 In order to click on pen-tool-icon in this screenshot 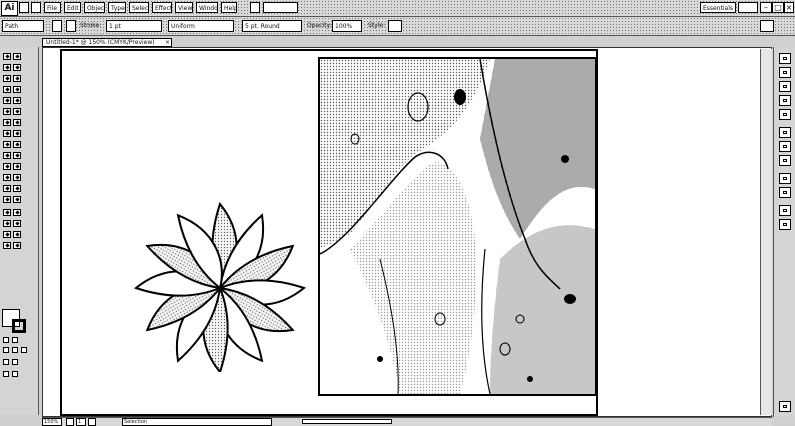, I will do `click(7, 78)`.